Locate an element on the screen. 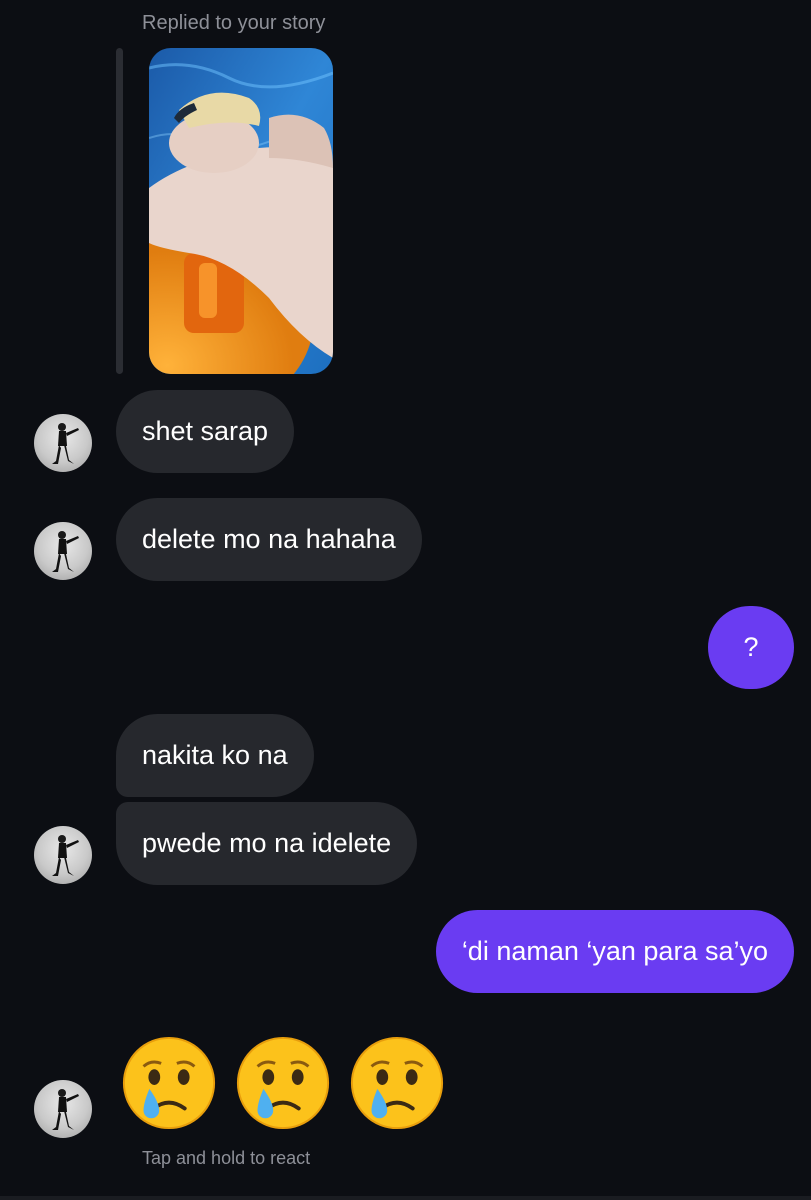  emoji-message is located at coordinates (283, 1083).